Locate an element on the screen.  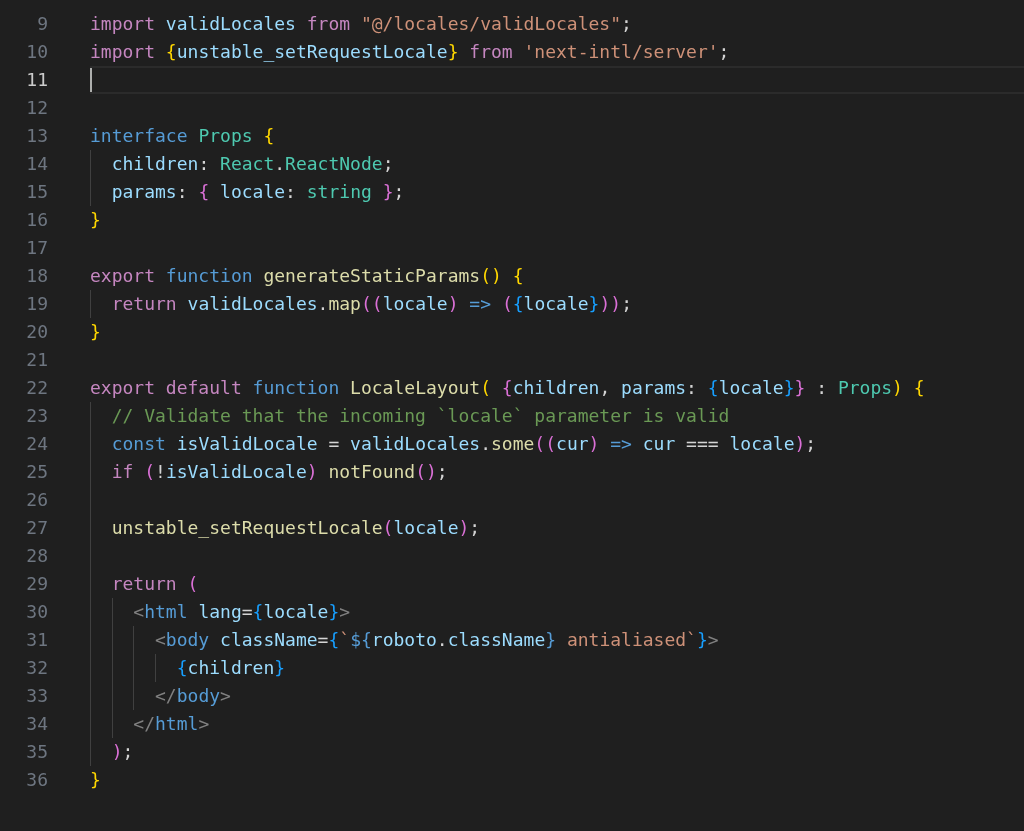
line-number: 31 is located at coordinates (36, 640).